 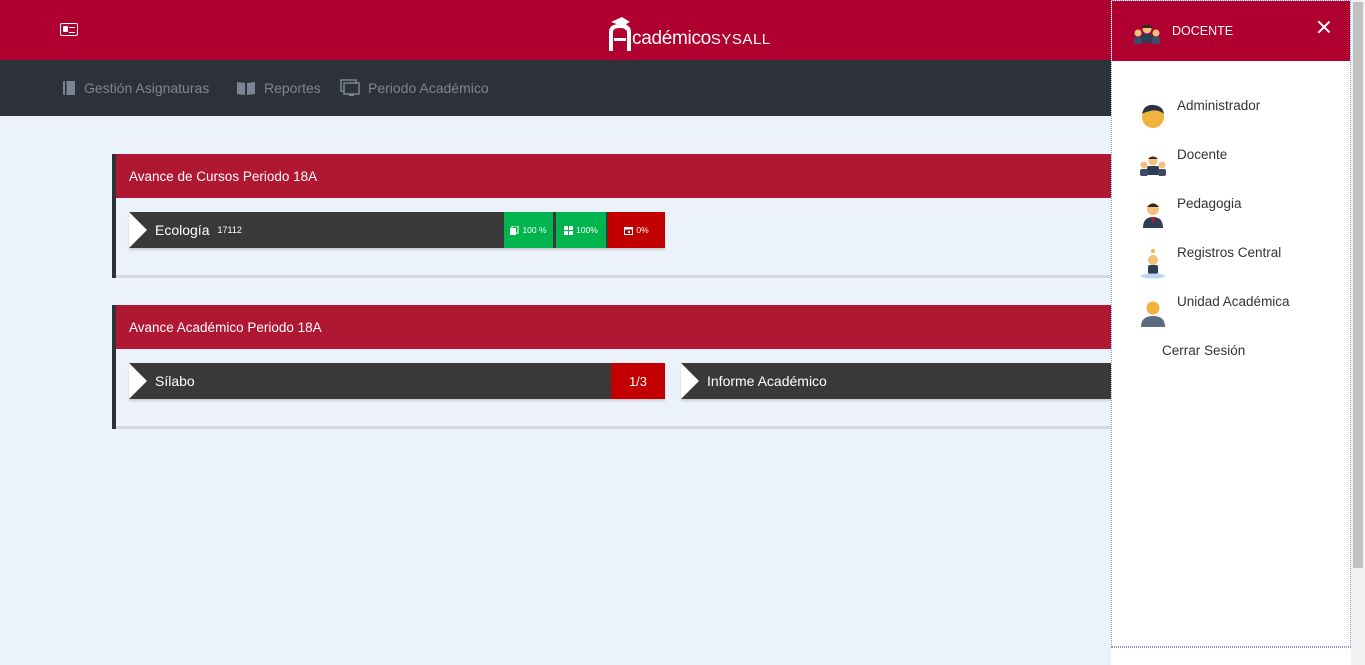 I want to click on course-row: Ecología 17112 100 % 100% 0%, so click(x=397, y=230).